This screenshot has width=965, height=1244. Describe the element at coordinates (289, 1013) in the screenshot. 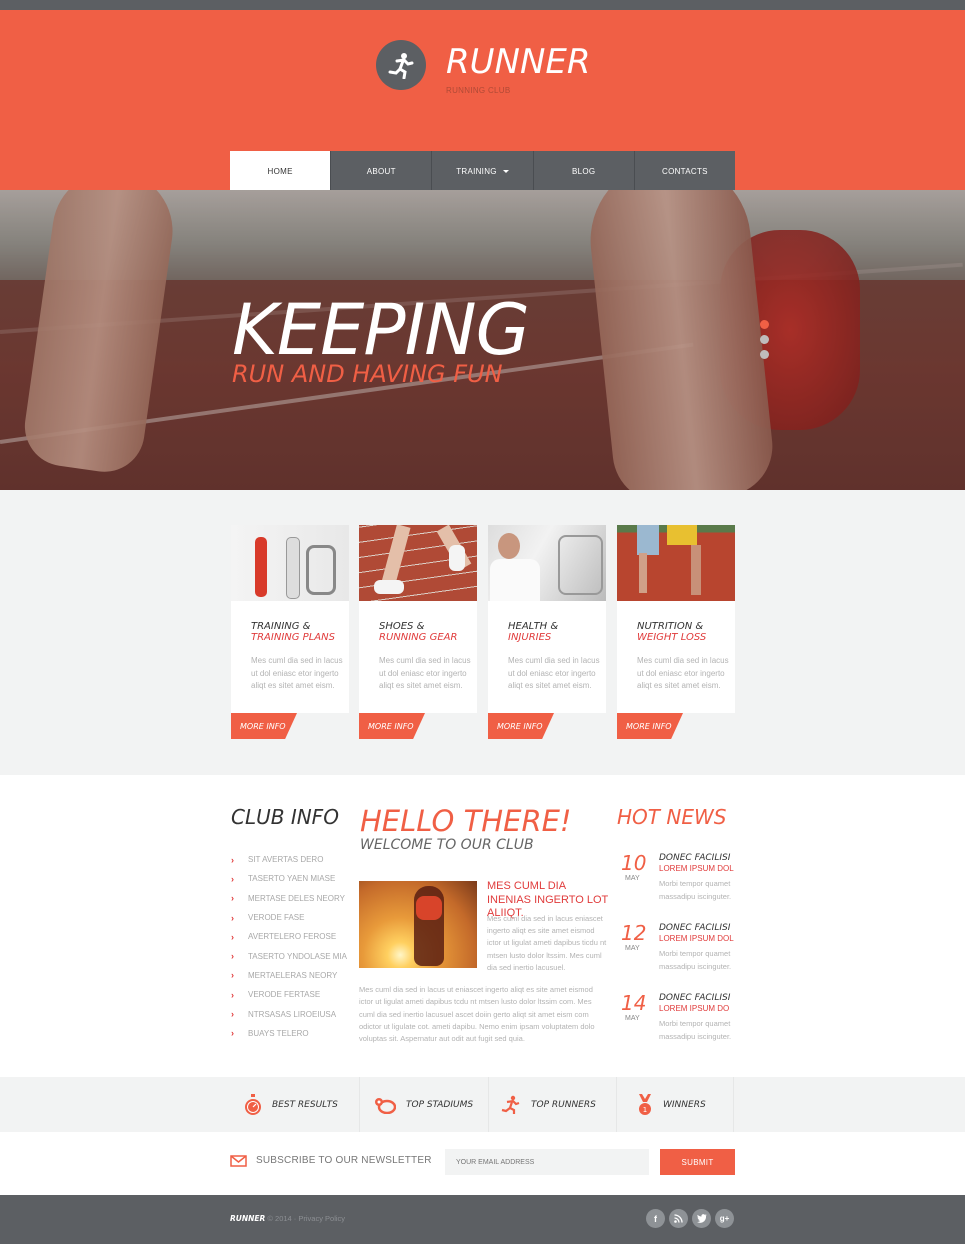

I see `club-info-item: › NTRSASAS LIROEIUSA` at that location.